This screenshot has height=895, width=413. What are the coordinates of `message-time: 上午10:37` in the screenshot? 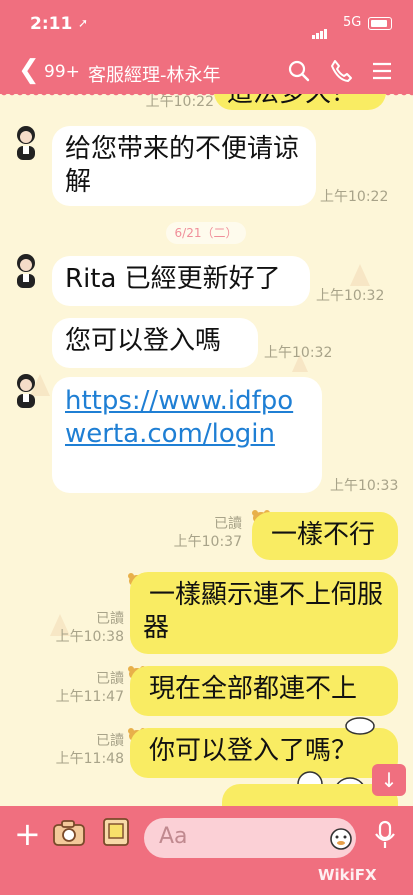 It's located at (207, 542).